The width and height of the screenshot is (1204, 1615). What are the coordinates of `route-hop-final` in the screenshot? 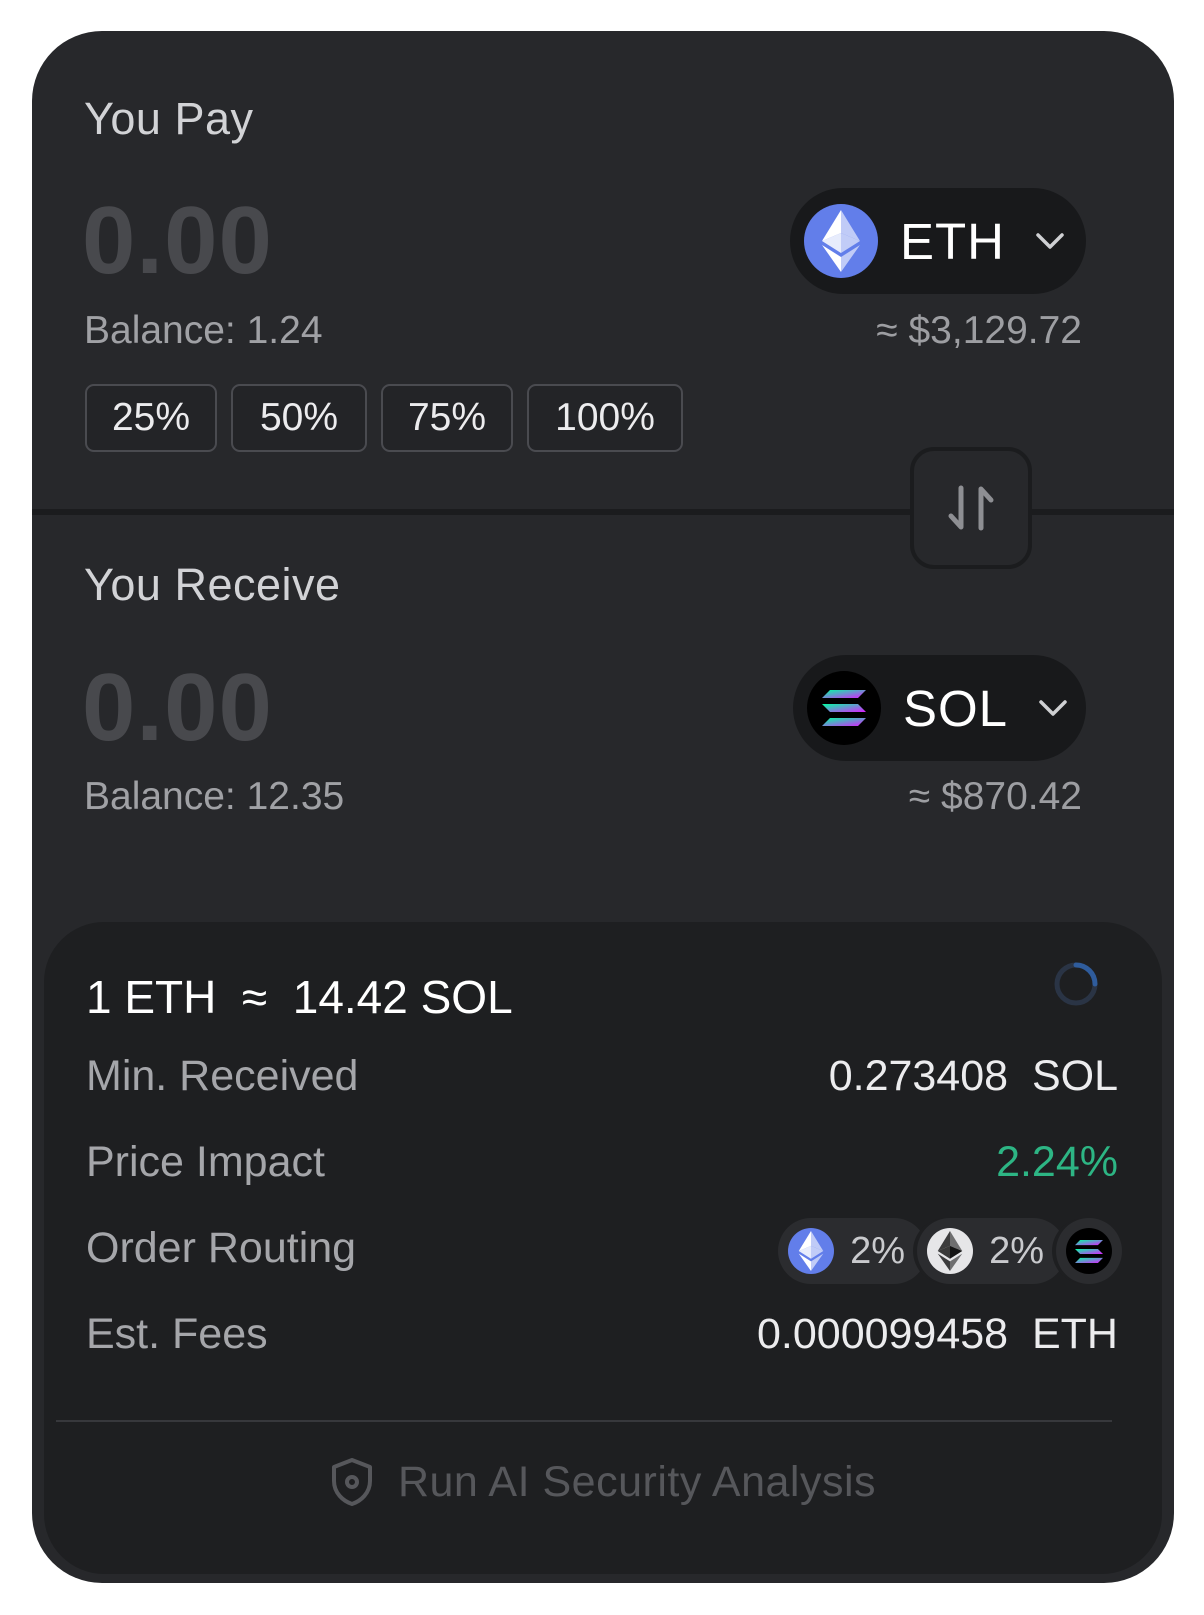 It's located at (1089, 1251).